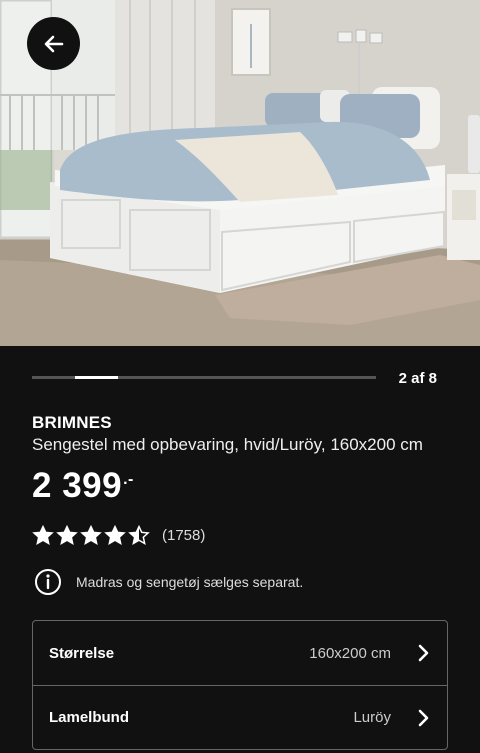 The width and height of the screenshot is (480, 753). I want to click on product-price: 2 399.-, so click(83, 486).